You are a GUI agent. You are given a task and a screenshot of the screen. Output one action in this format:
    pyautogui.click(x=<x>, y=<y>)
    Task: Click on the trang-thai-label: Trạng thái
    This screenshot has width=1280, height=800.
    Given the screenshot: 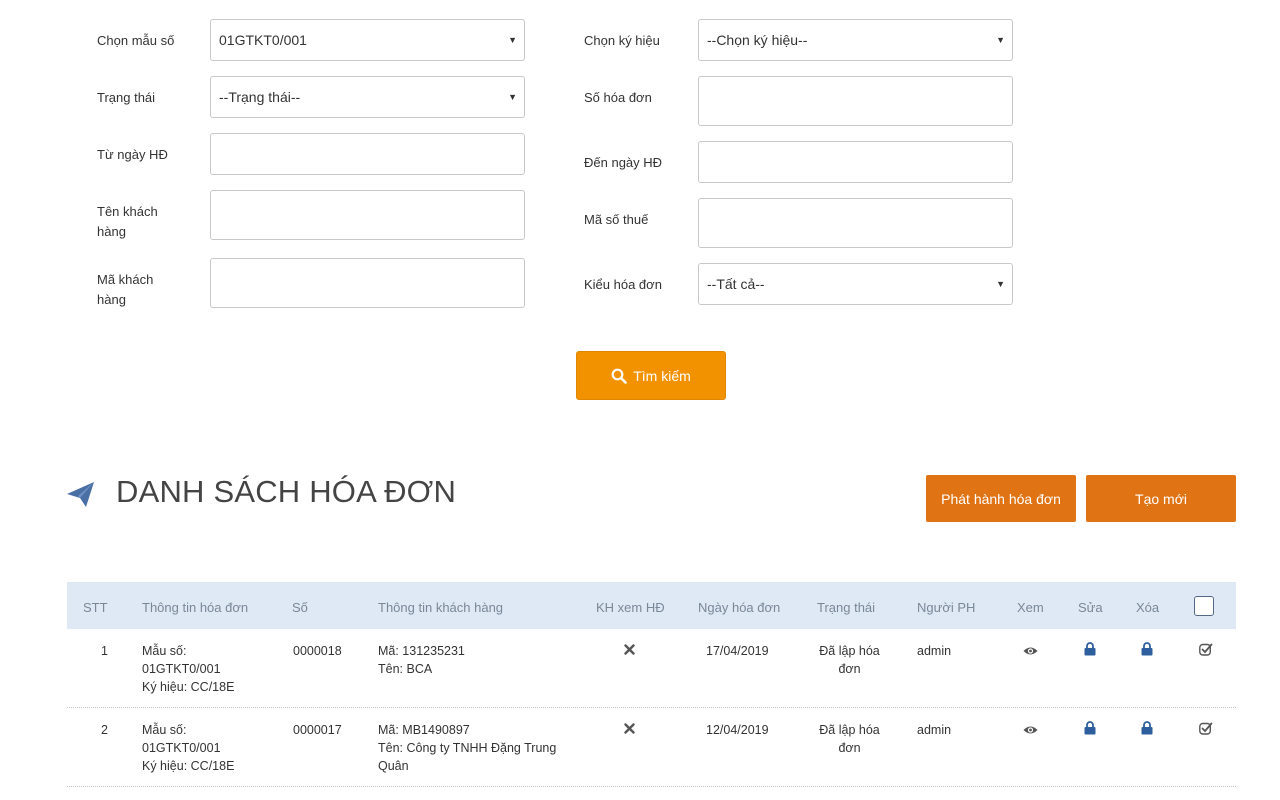 What is the action you would take?
    pyautogui.click(x=126, y=97)
    